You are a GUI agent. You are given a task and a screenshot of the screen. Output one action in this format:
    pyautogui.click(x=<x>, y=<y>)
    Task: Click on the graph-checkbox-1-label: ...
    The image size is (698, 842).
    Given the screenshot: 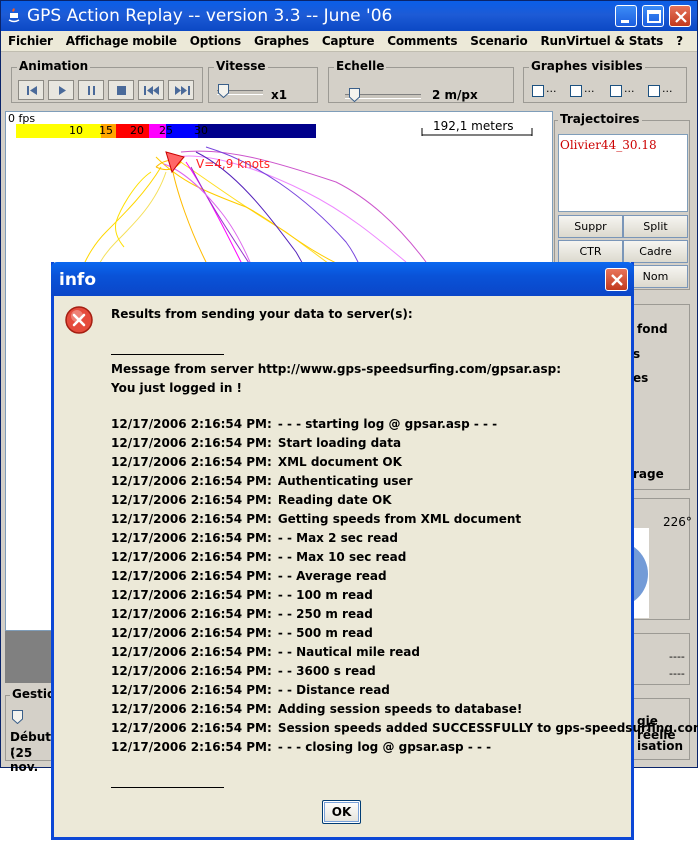 What is the action you would take?
    pyautogui.click(x=551, y=88)
    